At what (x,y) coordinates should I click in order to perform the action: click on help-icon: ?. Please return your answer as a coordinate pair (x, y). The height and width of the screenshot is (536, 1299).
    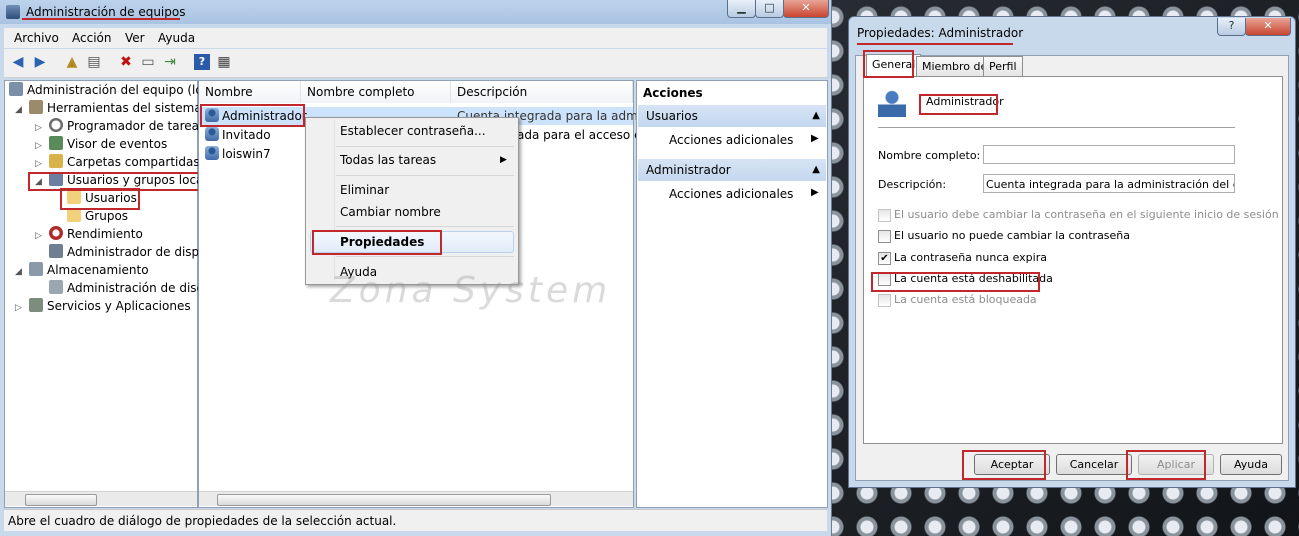
    Looking at the image, I should click on (202, 62).